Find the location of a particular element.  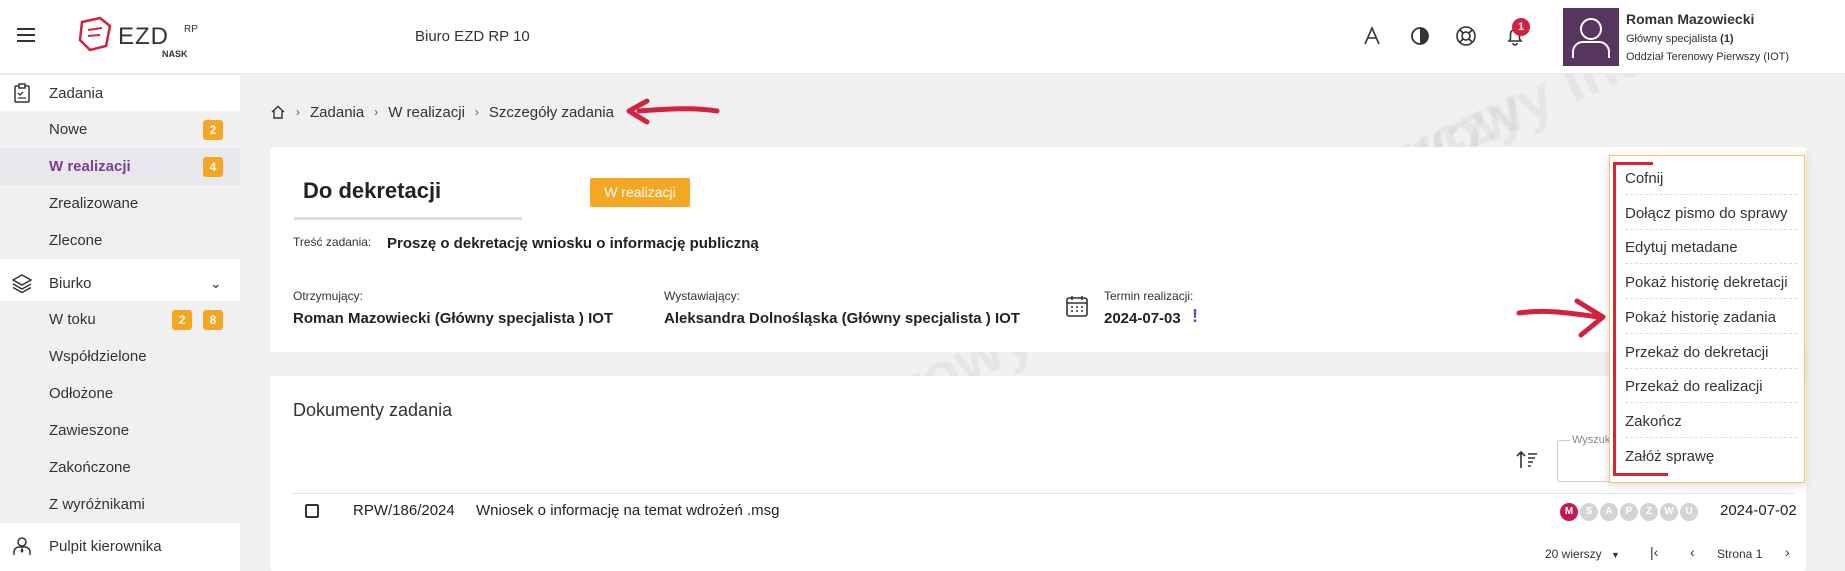

status-badge: W realizacji is located at coordinates (640, 192).